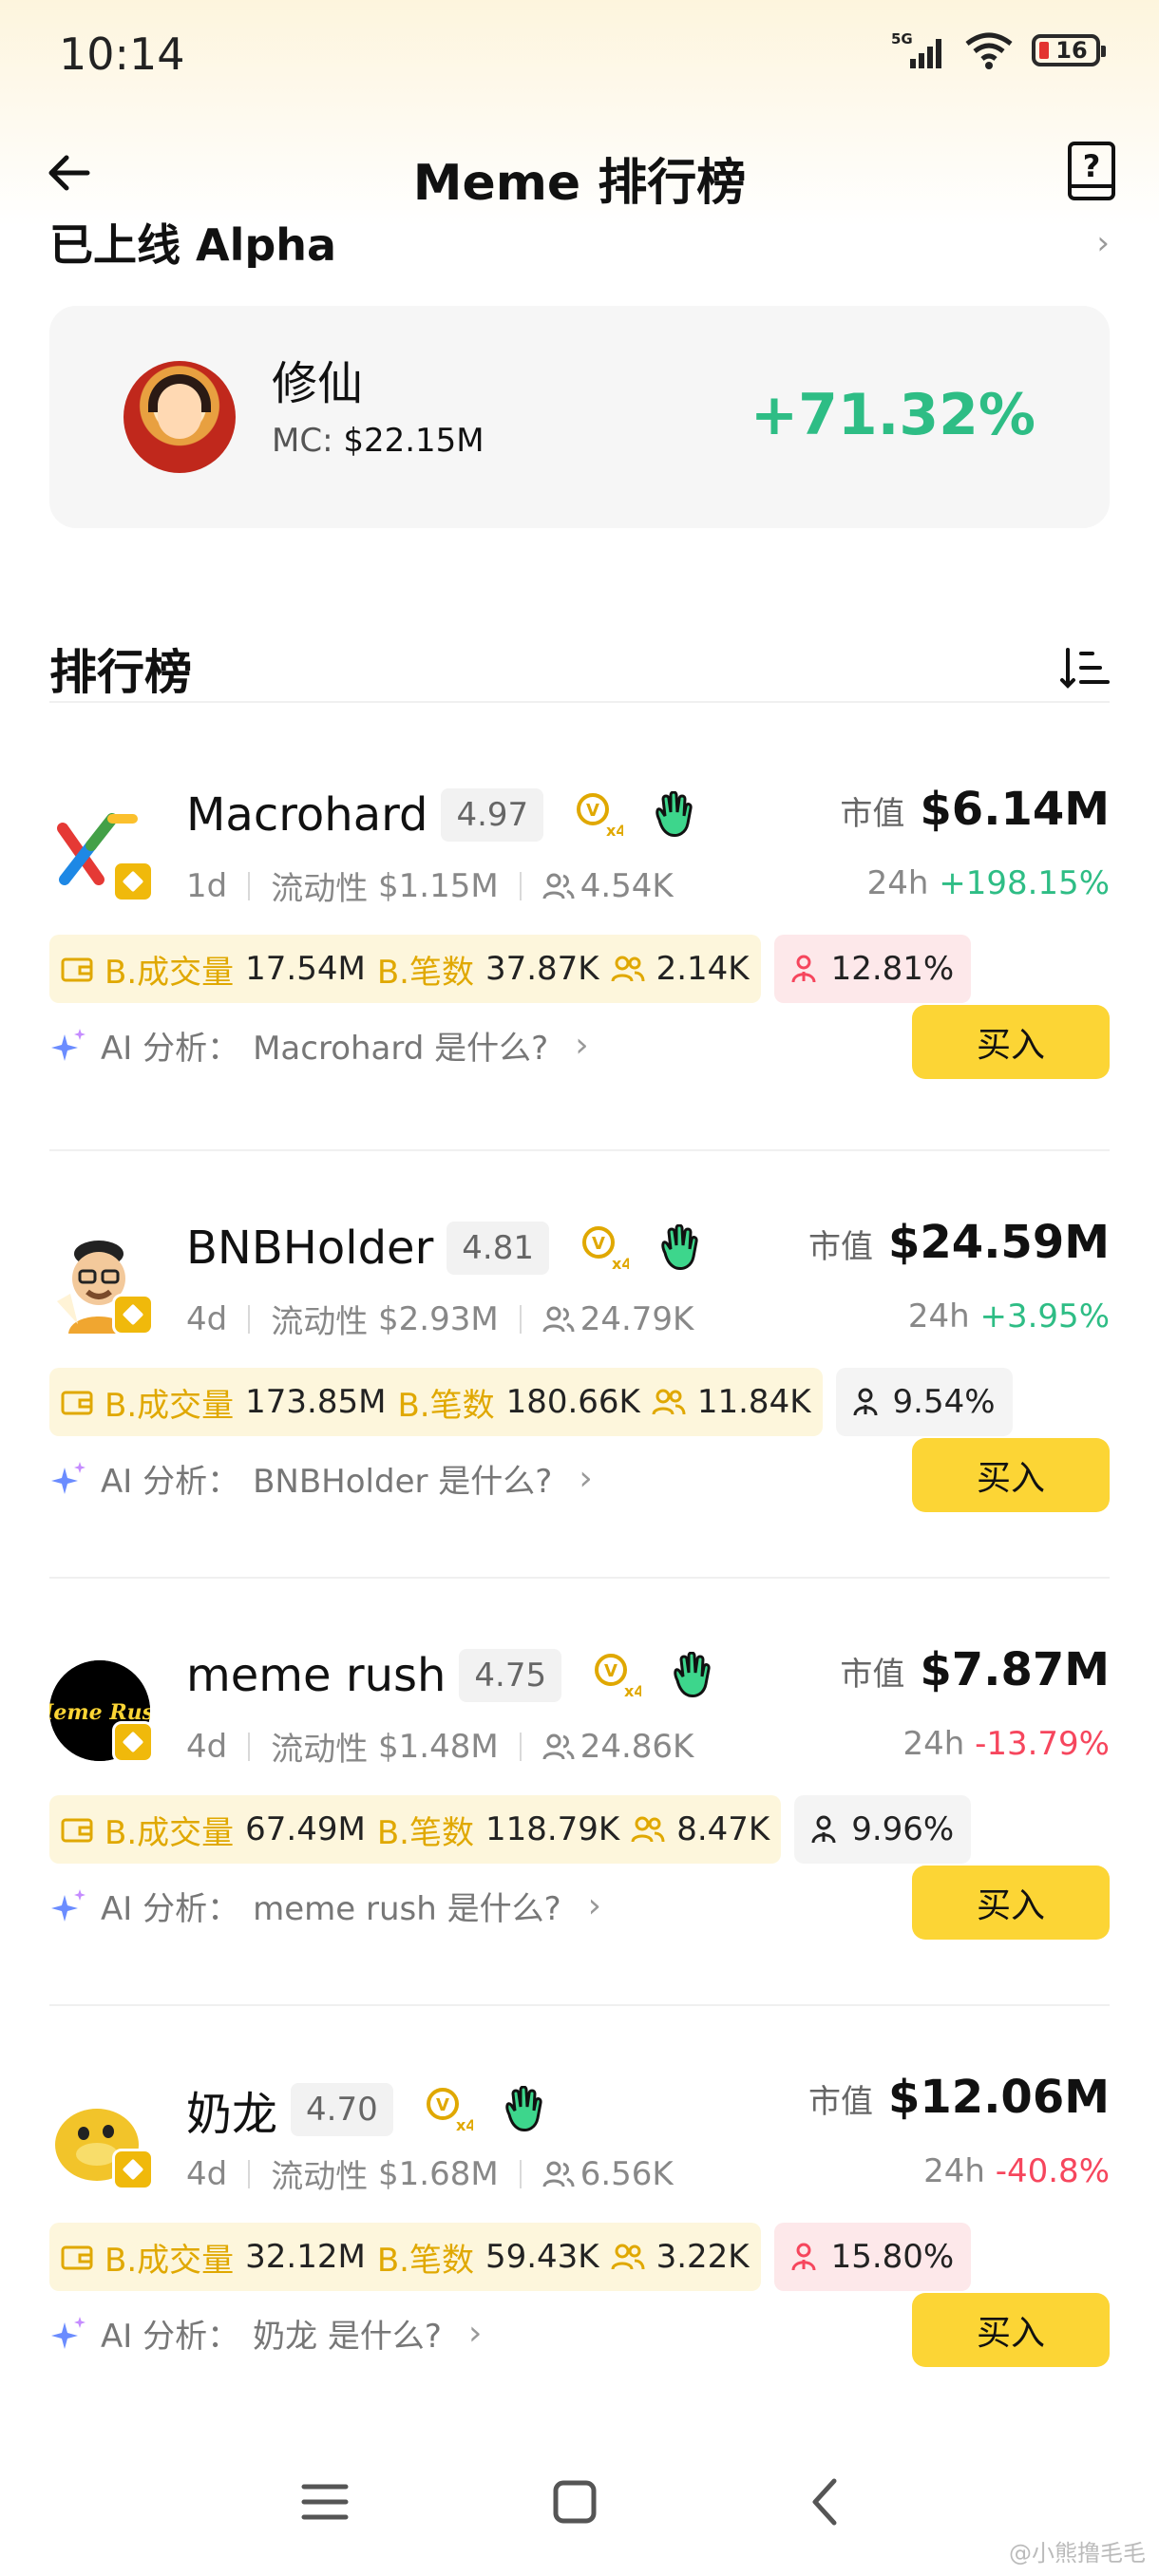 The height and width of the screenshot is (2576, 1159). Describe the element at coordinates (307, 815) in the screenshot. I see `token-name-text: Macrohard` at that location.